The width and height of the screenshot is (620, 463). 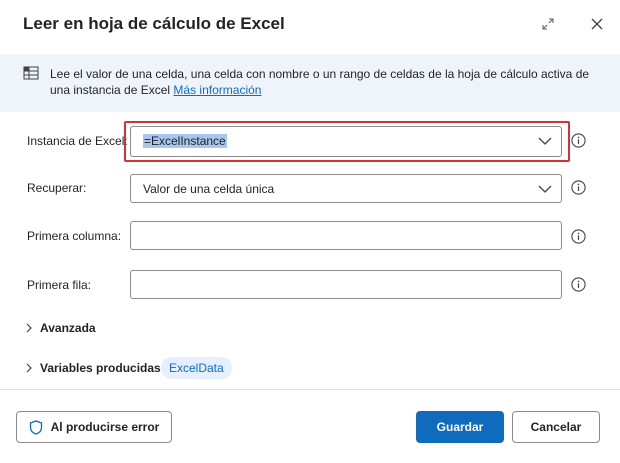 What do you see at coordinates (74, 236) in the screenshot?
I see `first-column-label: Primera columna:` at bounding box center [74, 236].